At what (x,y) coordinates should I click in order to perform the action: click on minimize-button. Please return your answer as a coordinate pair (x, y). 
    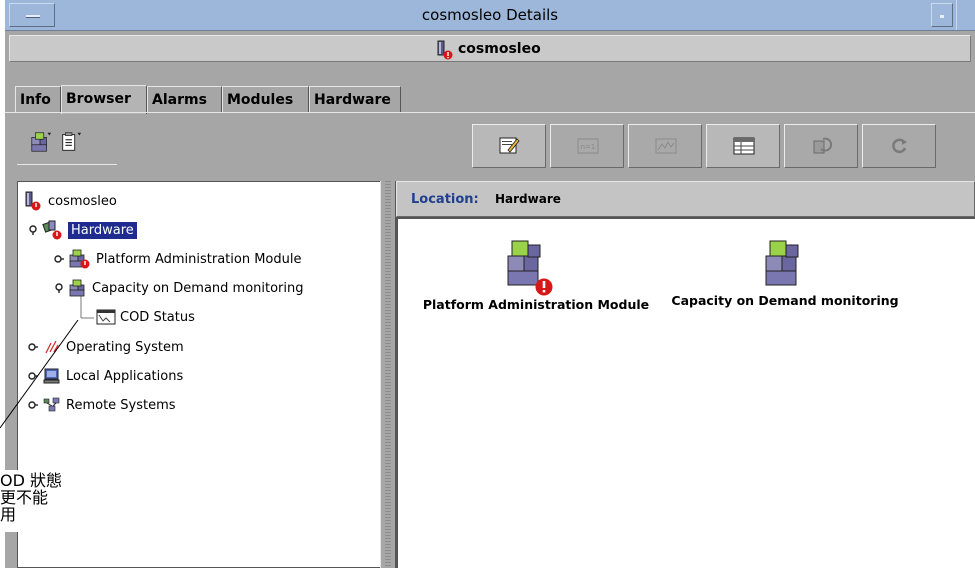
    Looking at the image, I should click on (942, 15).